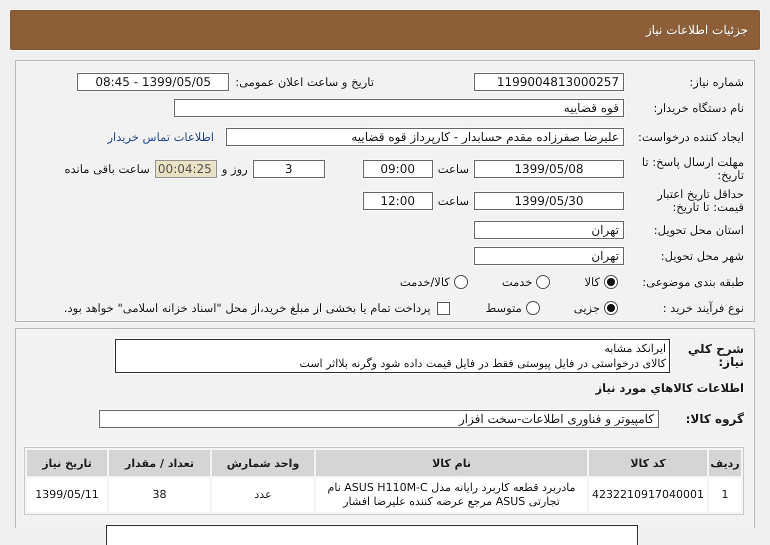  What do you see at coordinates (397, 169) in the screenshot?
I see `text-field: 09:00` at bounding box center [397, 169].